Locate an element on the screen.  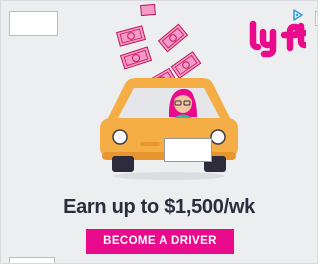
headline: Earn up to $1,500/wk is located at coordinates (159, 207).